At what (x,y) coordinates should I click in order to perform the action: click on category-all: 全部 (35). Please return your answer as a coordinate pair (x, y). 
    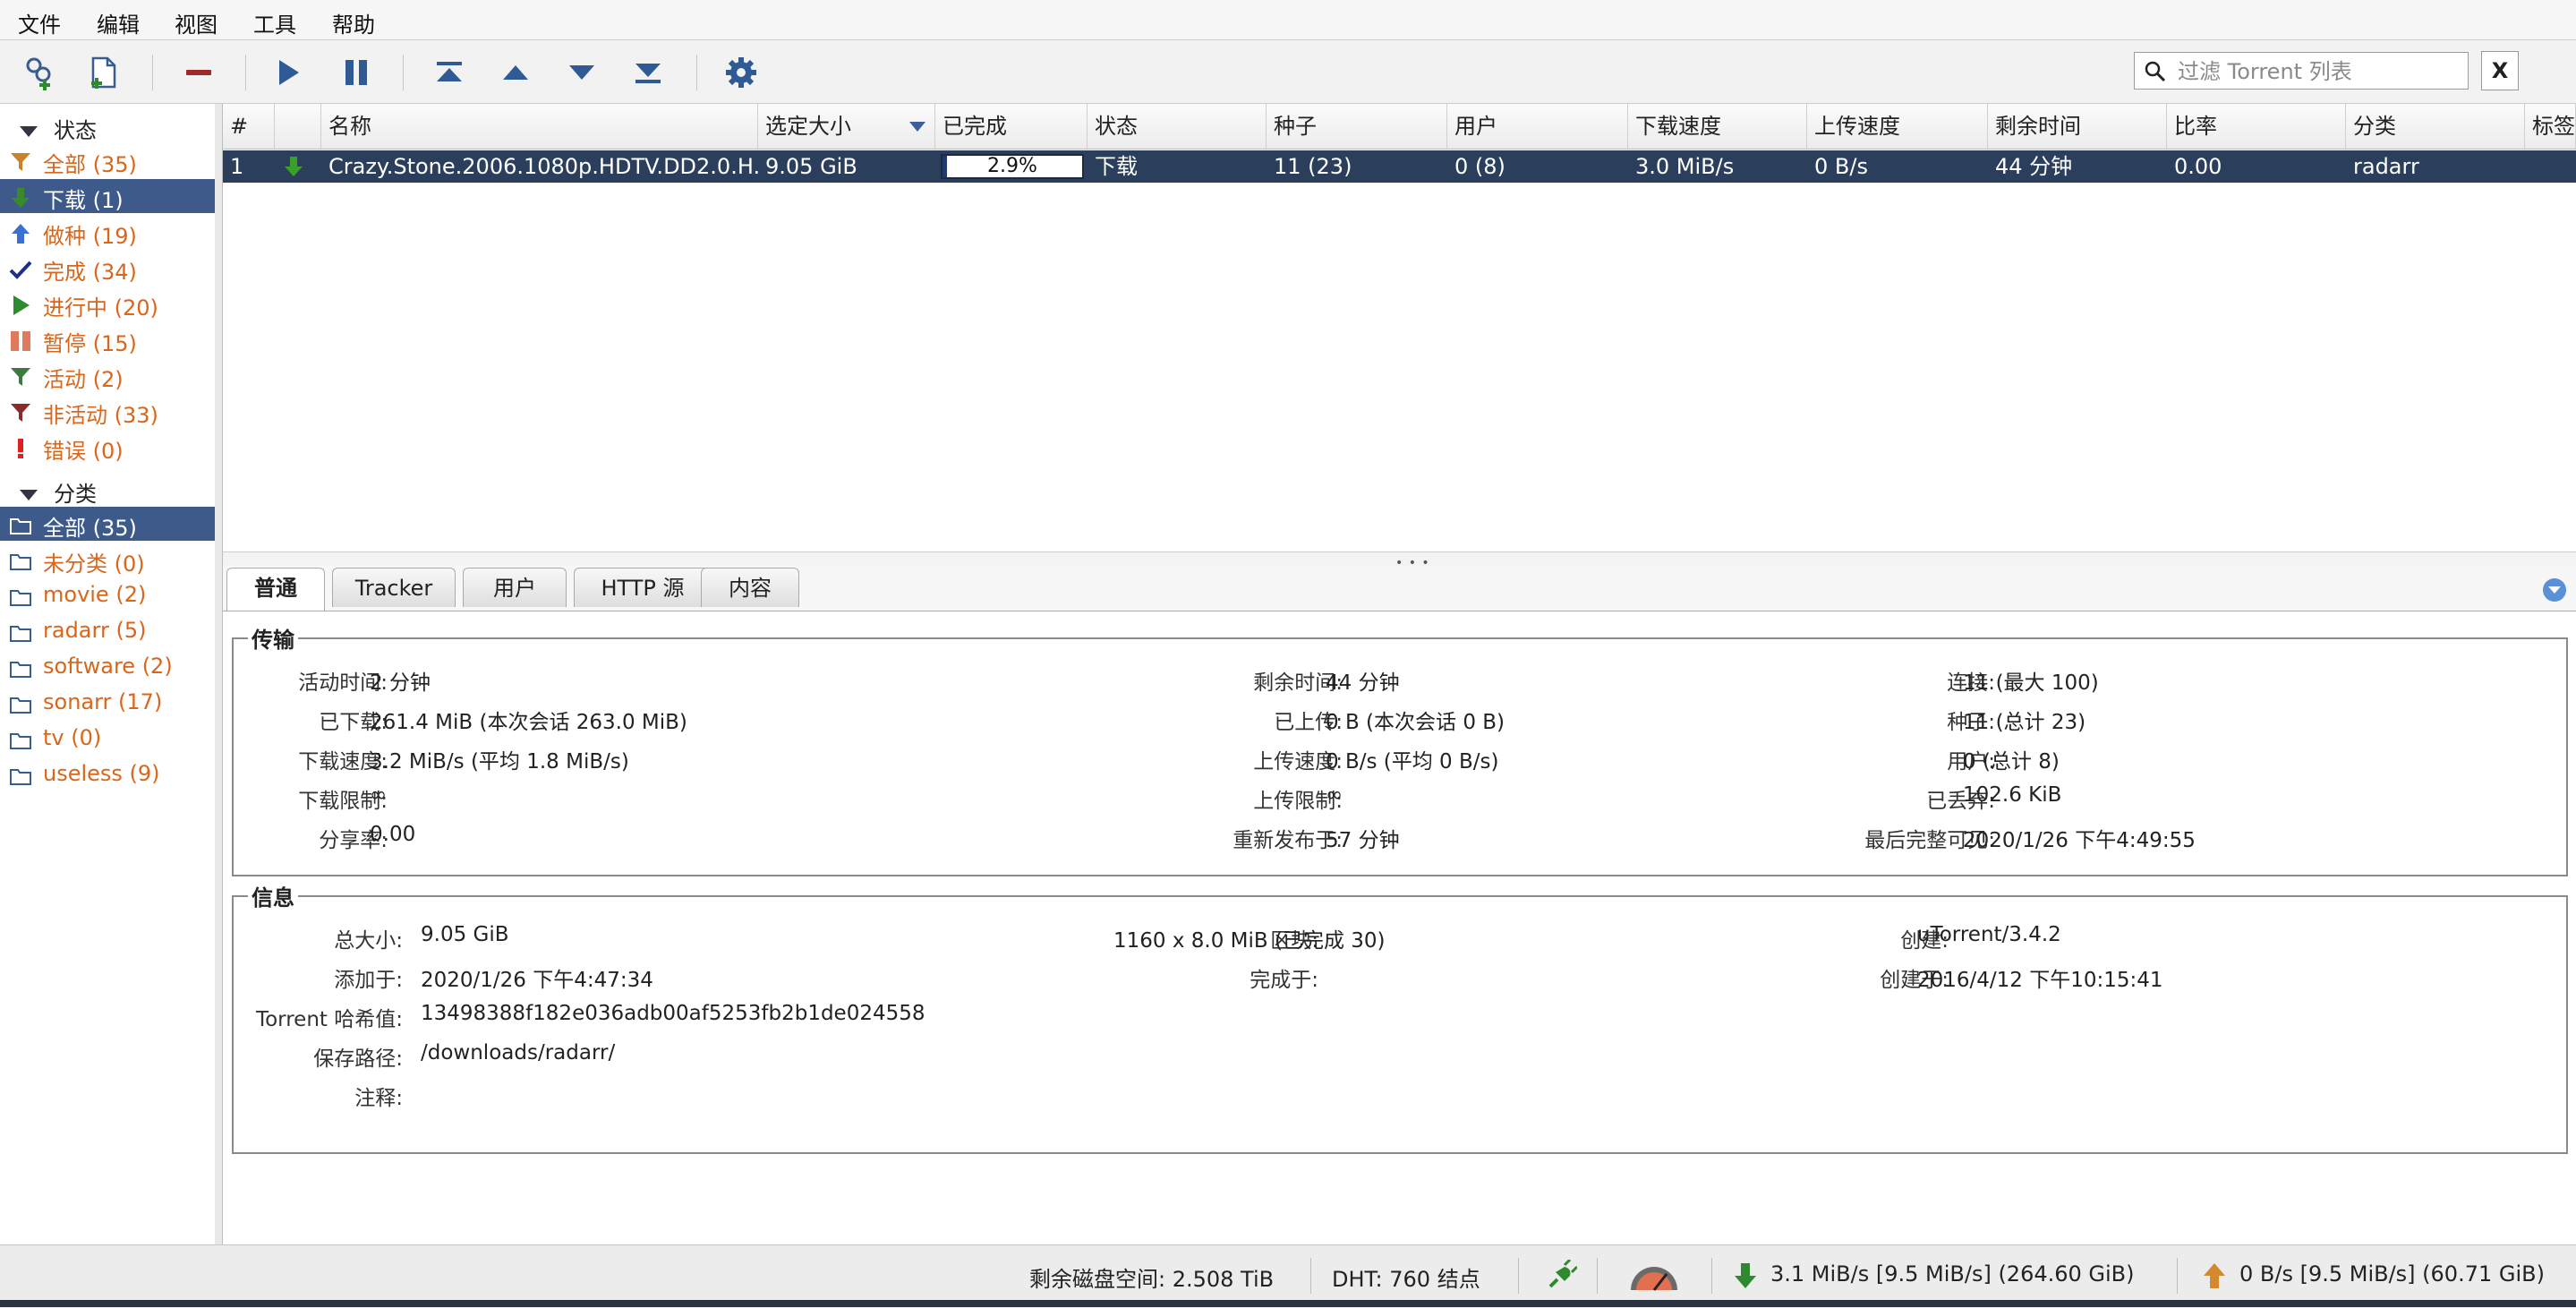
    Looking at the image, I should click on (107, 524).